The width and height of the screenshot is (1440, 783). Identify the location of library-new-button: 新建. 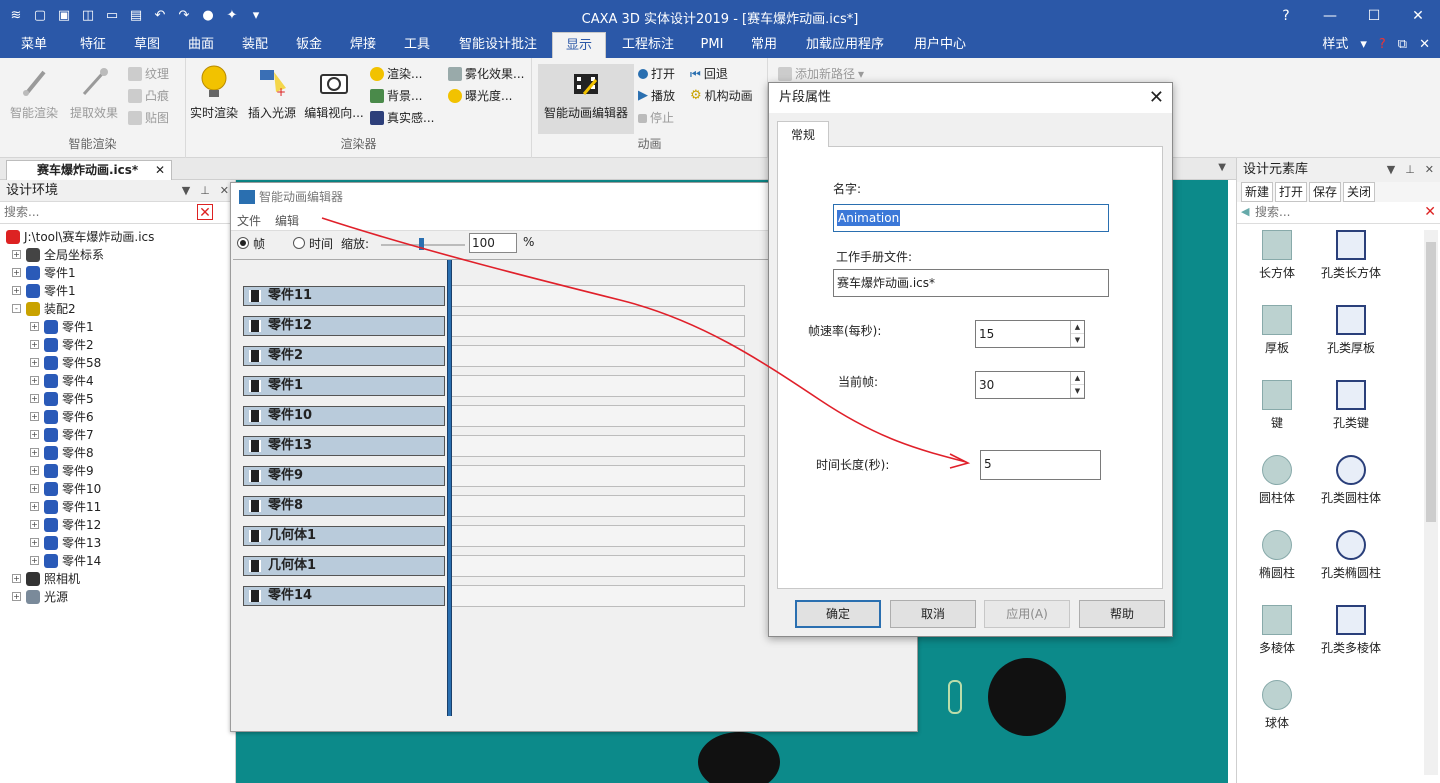
(1257, 192).